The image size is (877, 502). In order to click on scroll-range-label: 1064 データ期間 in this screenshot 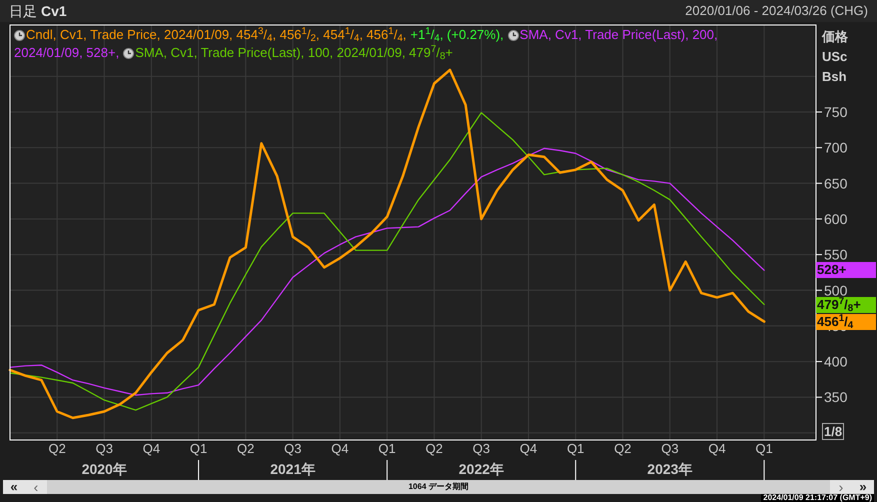, I will do `click(438, 487)`.